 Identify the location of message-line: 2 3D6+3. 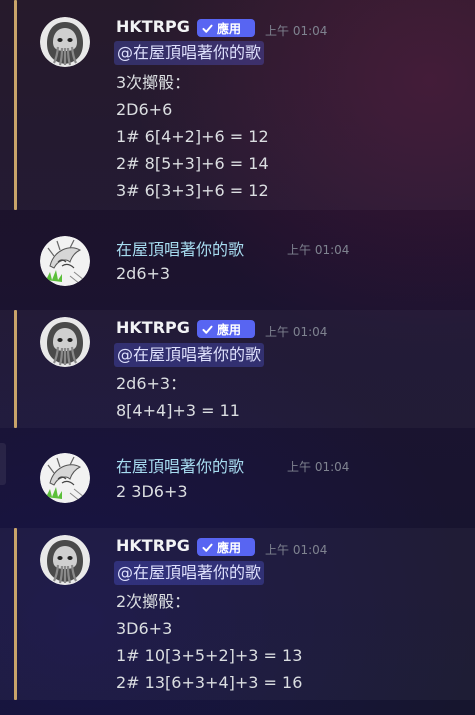
(152, 491).